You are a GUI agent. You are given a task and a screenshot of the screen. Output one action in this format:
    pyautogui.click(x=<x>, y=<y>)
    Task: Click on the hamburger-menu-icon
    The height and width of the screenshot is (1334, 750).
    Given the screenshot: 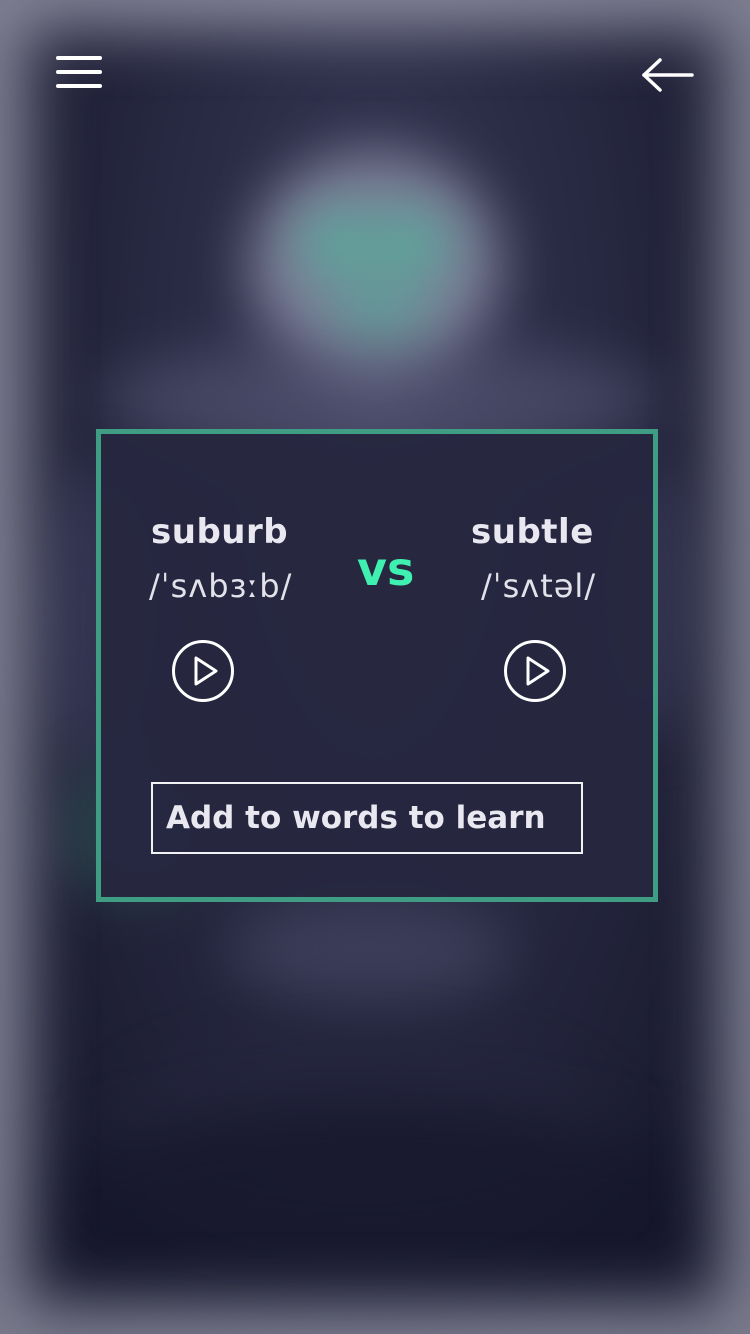 What is the action you would take?
    pyautogui.click(x=79, y=72)
    